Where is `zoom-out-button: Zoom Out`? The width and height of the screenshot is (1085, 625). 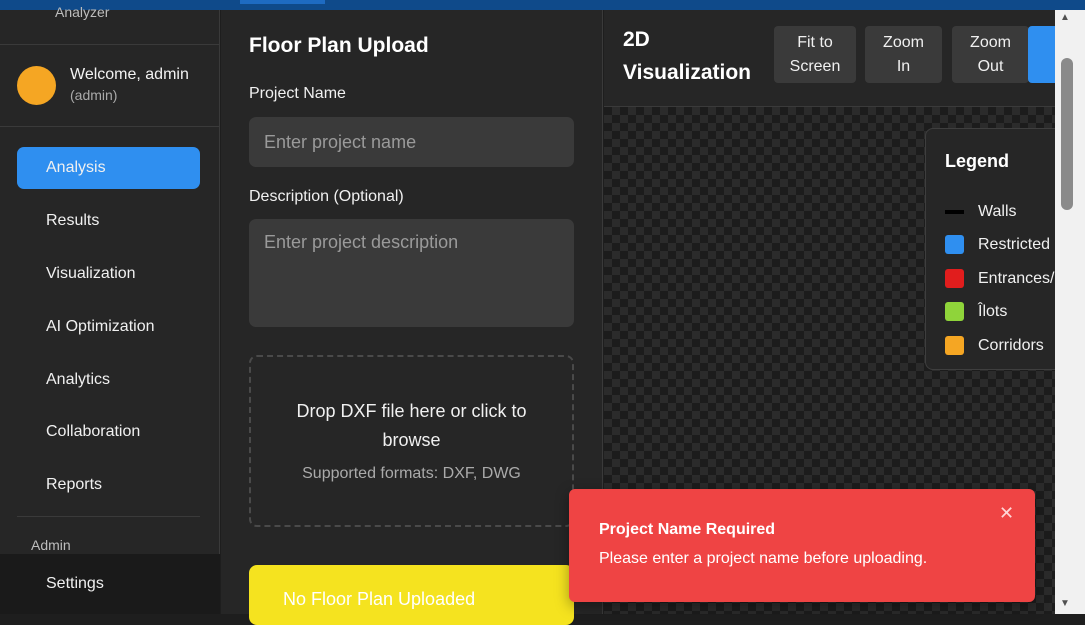
zoom-out-button: Zoom Out is located at coordinates (990, 54).